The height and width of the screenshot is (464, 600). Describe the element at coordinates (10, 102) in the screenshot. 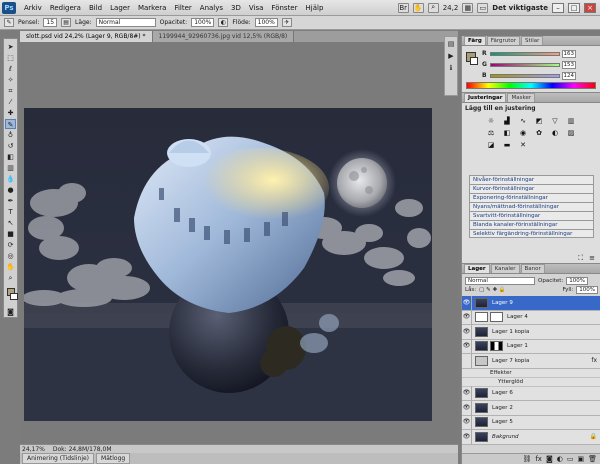

I see `eyedropper-tool-icon: ⁄` at that location.